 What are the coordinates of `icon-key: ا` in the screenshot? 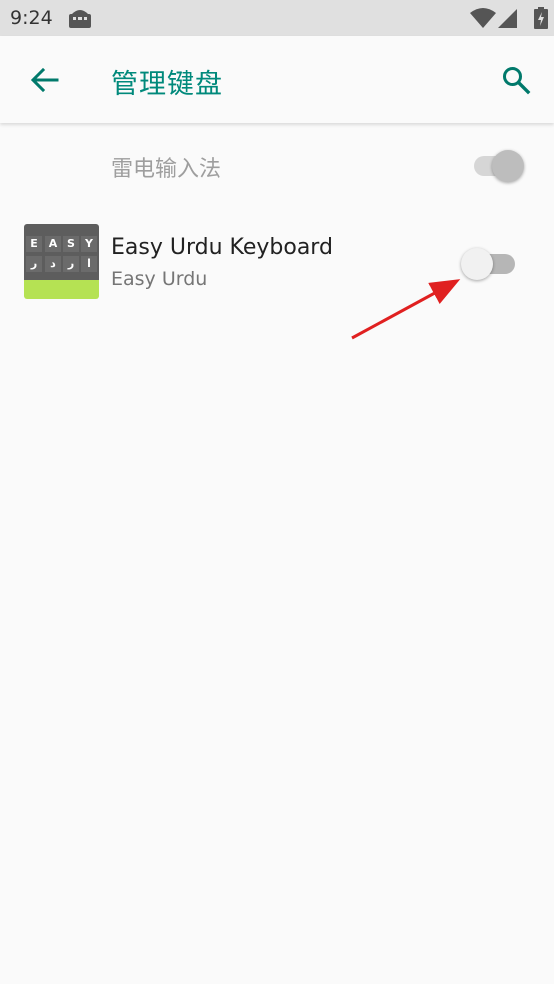 It's located at (89, 264).